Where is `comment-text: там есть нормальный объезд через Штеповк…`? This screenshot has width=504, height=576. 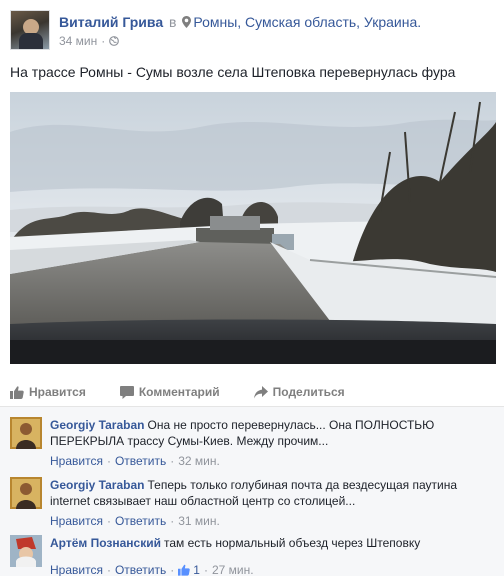 comment-text: там есть нормальный объезд через Штеповк… is located at coordinates (292, 543).